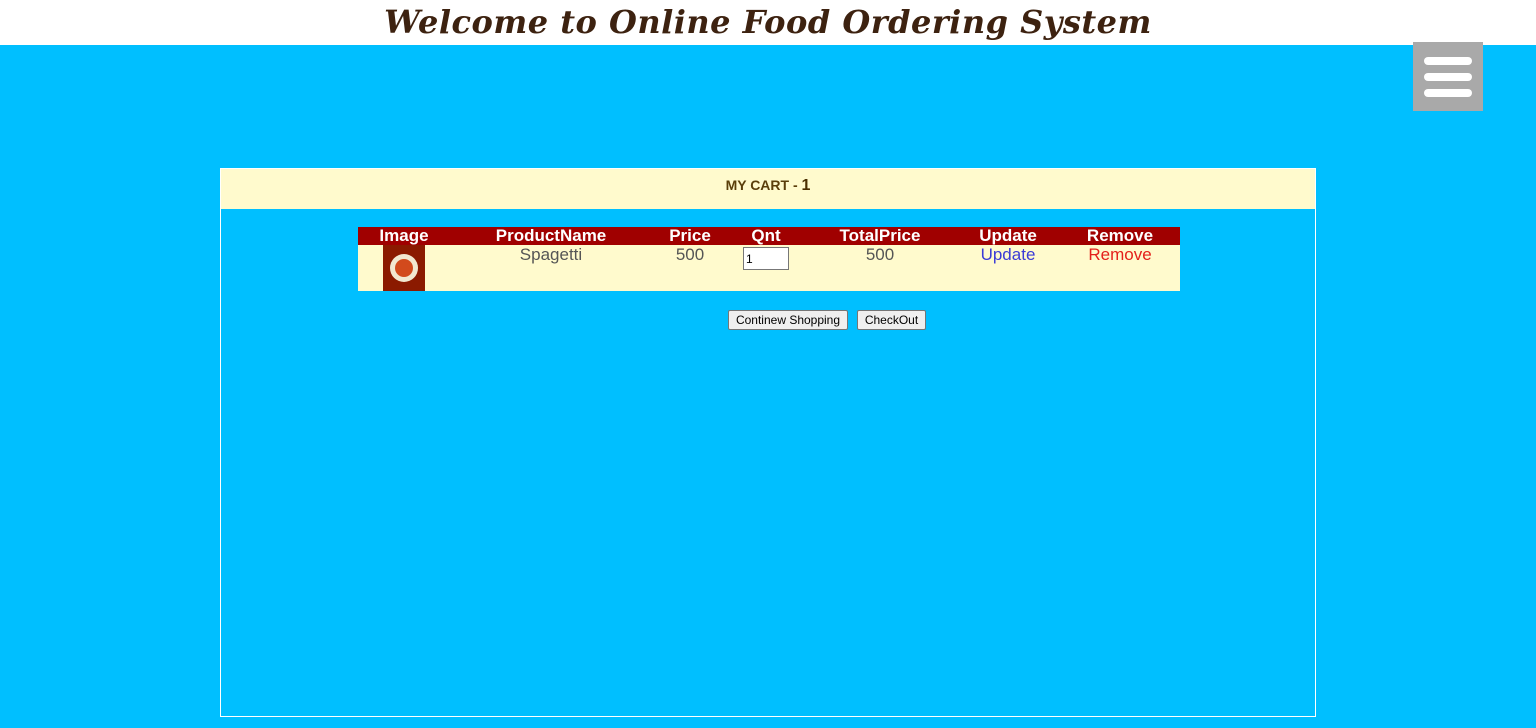  What do you see at coordinates (1120, 236) in the screenshot?
I see `column-header-remove: Remove` at bounding box center [1120, 236].